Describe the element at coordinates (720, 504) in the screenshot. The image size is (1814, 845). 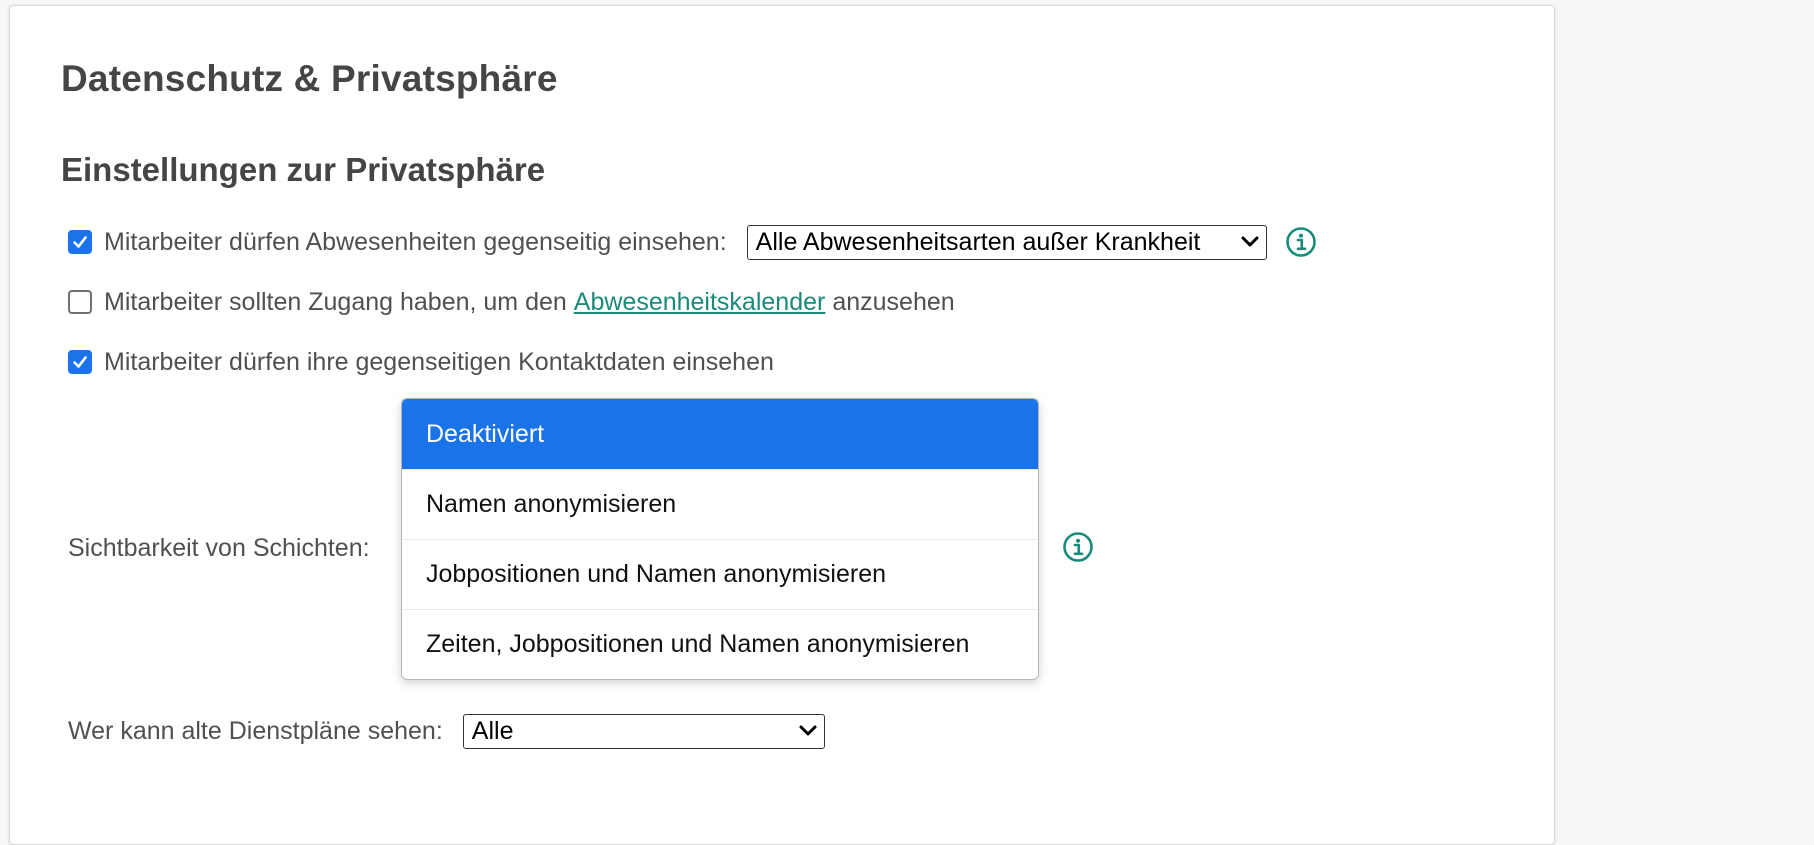
I see `shift-visibility-option: Namen anonymisieren` at that location.